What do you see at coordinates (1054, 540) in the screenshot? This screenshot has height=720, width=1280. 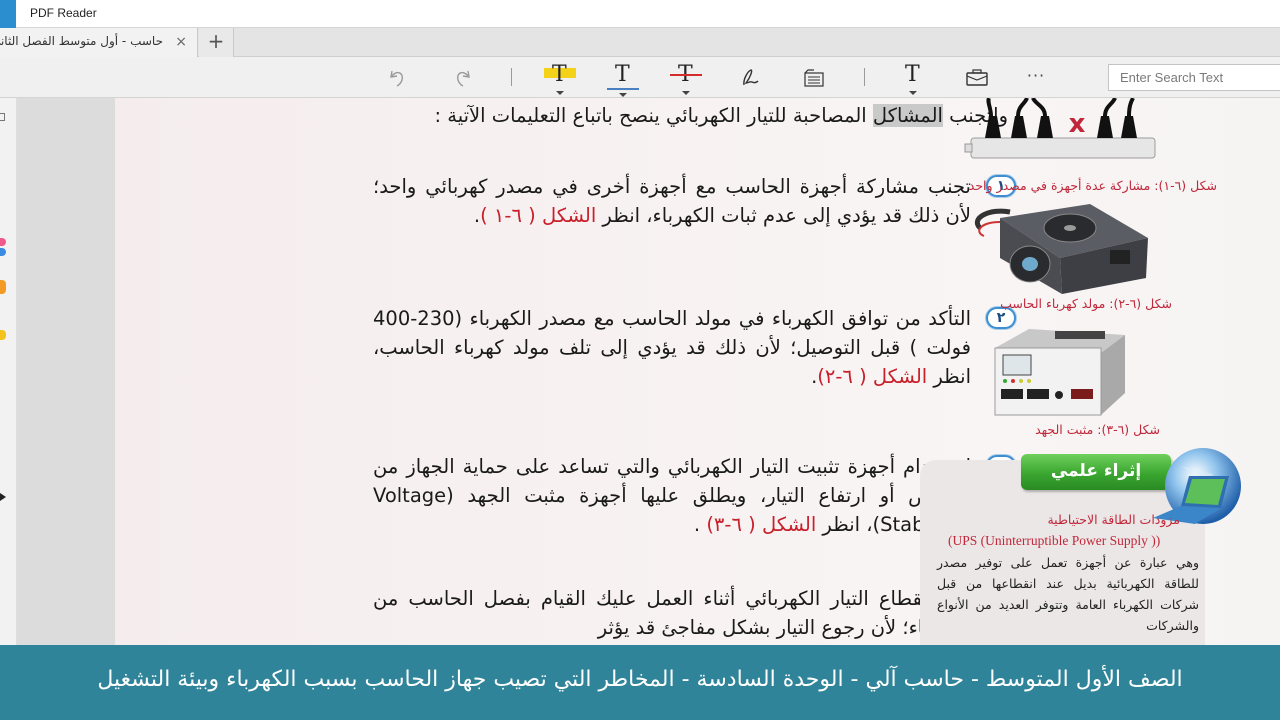 I see `enrichment-english-term: (UPS (Uninterruptible Power Supply ))` at bounding box center [1054, 540].